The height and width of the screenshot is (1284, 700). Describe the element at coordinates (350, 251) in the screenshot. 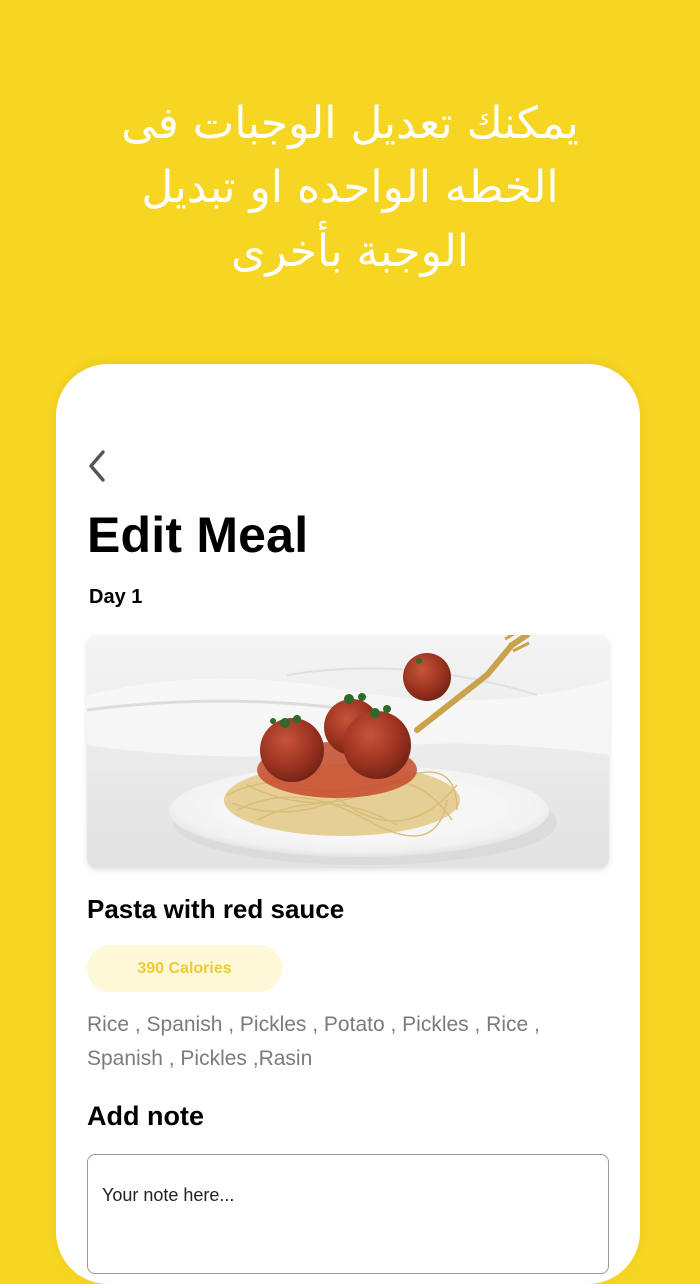

I see `promo-line-3: الوجبة بأخرى` at that location.